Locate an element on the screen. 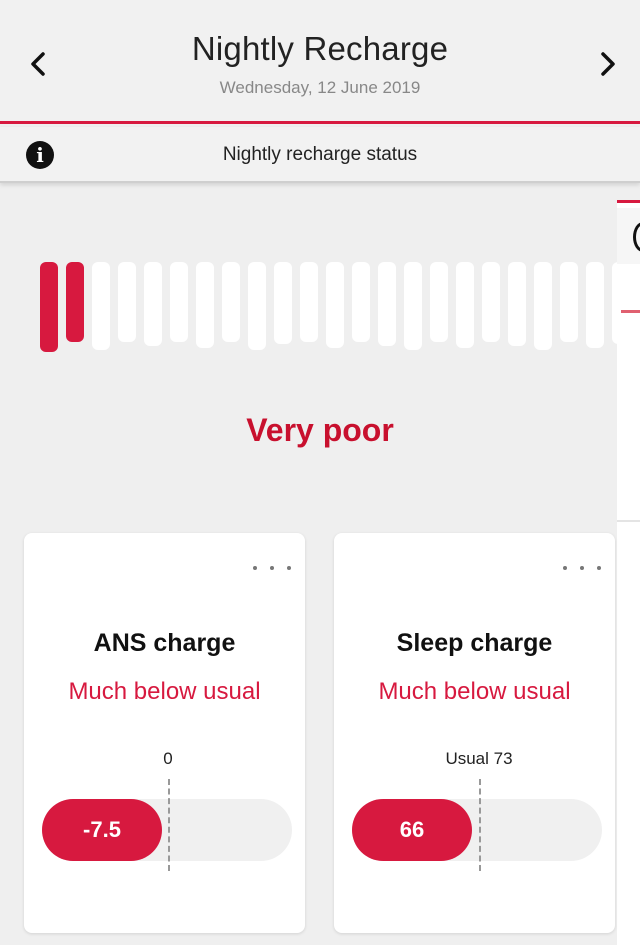 The width and height of the screenshot is (640, 945). peek-accent-line is located at coordinates (628, 201).